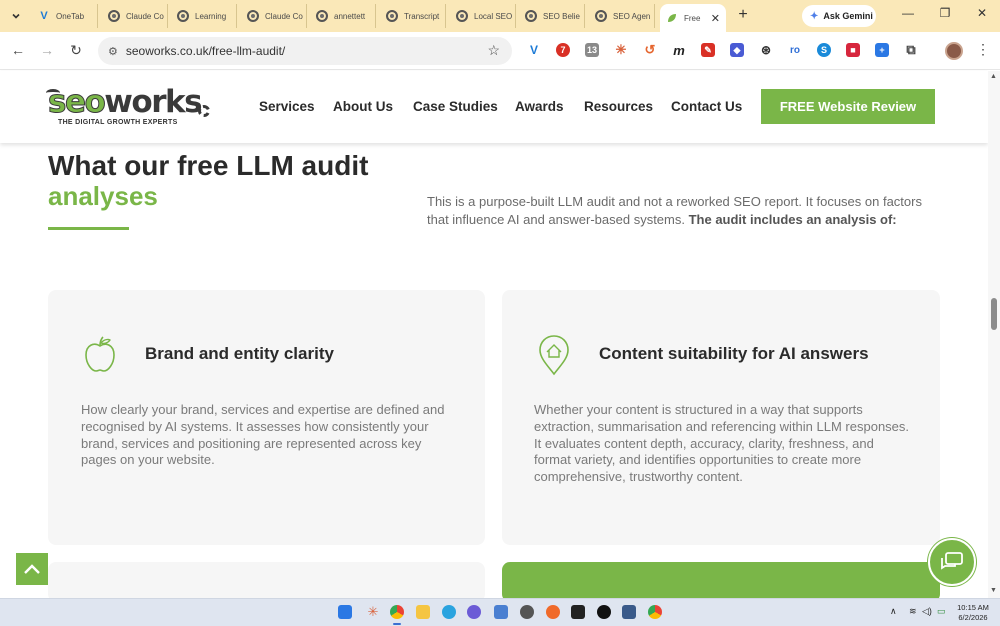  I want to click on logo-swoosh-icon, so click(53, 93).